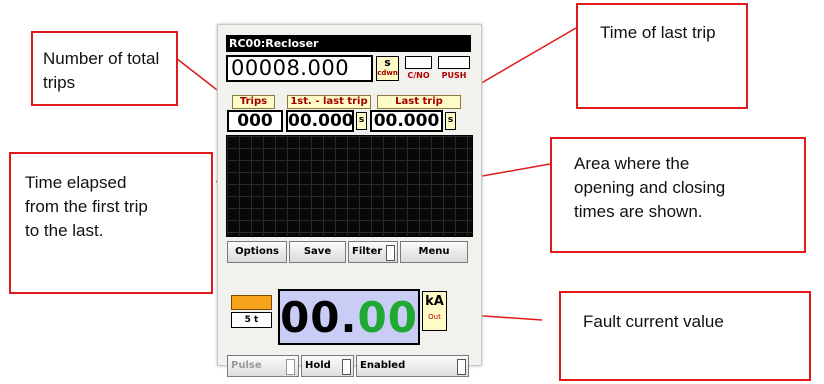 Image resolution: width=824 pixels, height=384 pixels. I want to click on header-first-last-trip: 1st. - last trip, so click(329, 102).